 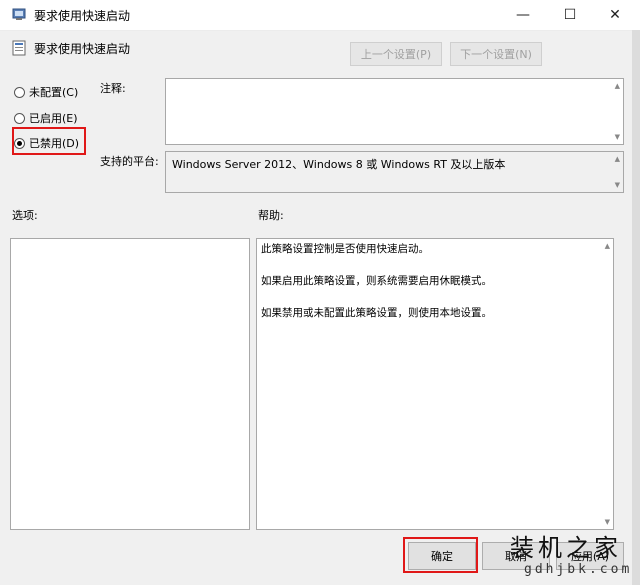 What do you see at coordinates (376, 281) in the screenshot?
I see `help-paragraph: 如果启用此策略设置，则系统需要启用休眠模式。` at bounding box center [376, 281].